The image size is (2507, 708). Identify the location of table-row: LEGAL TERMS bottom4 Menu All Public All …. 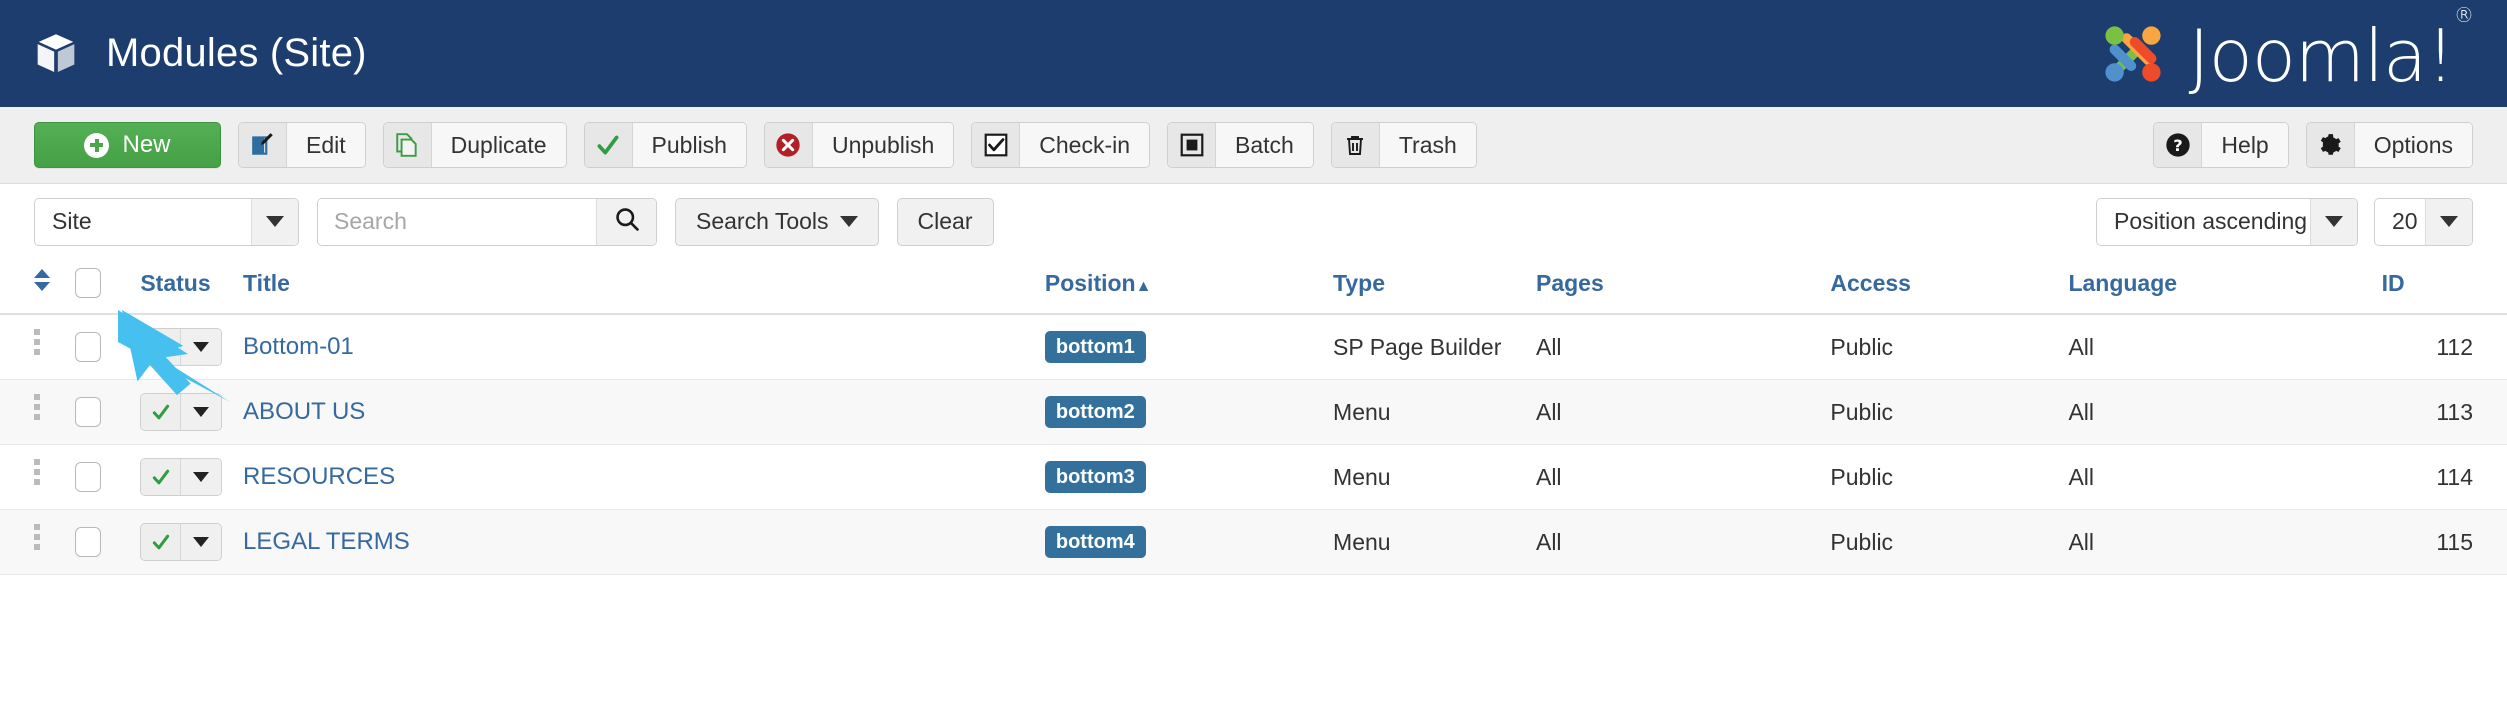
(1253, 542).